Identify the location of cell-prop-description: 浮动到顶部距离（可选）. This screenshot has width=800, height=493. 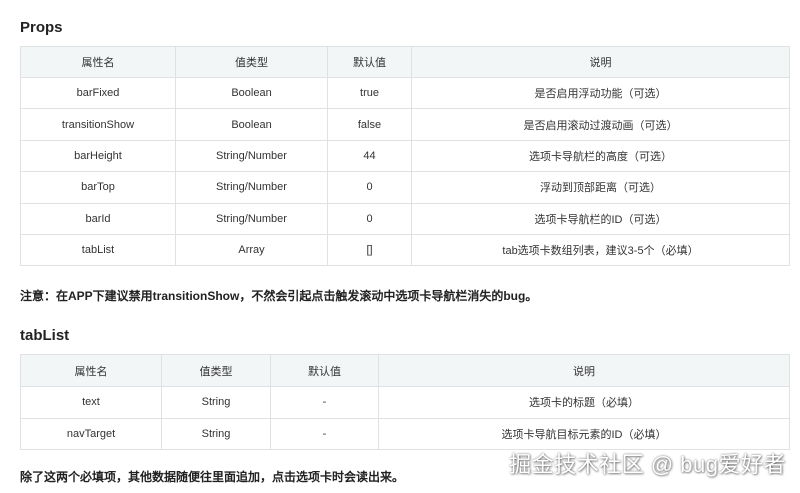
(600, 187).